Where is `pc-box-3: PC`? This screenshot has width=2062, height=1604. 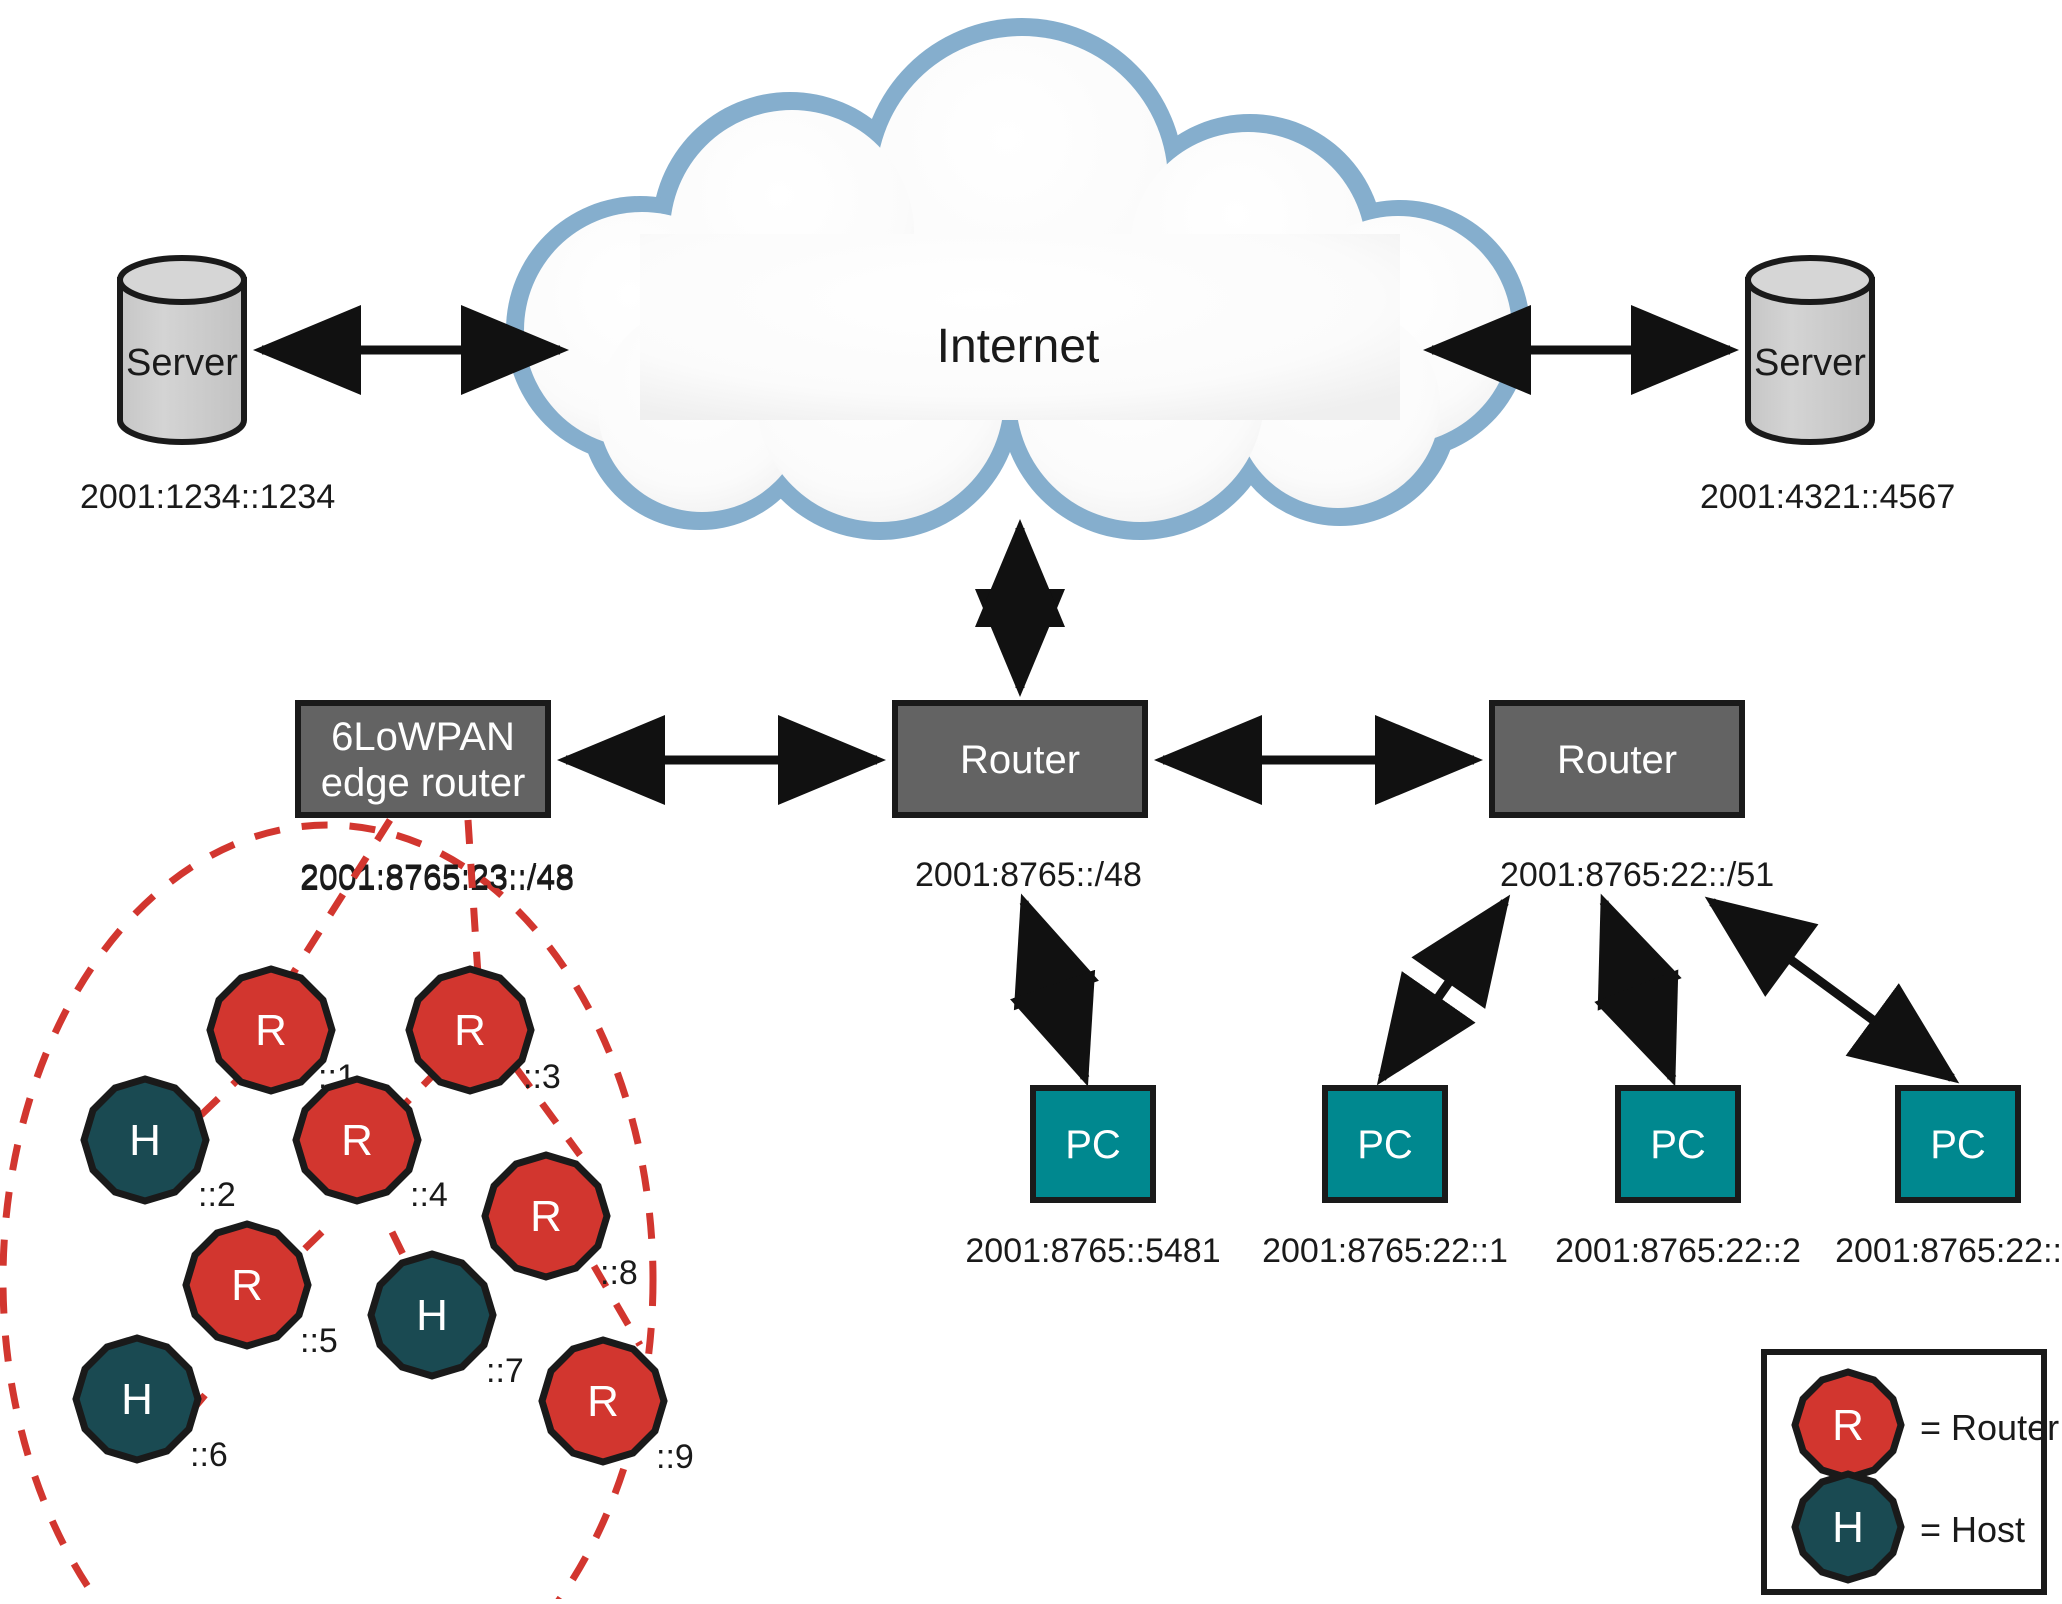 pc-box-3: PC is located at coordinates (1678, 1144).